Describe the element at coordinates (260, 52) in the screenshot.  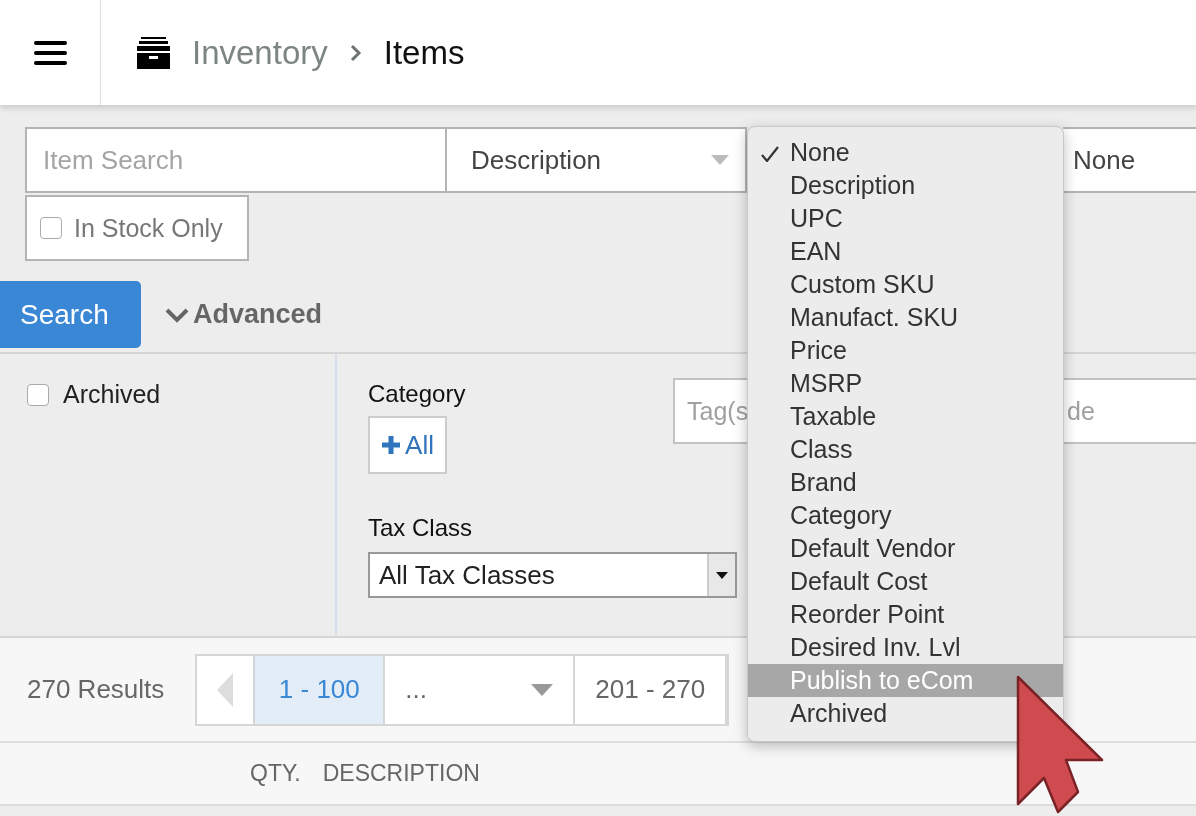
I see `breadcrumb-link: Inventory` at that location.